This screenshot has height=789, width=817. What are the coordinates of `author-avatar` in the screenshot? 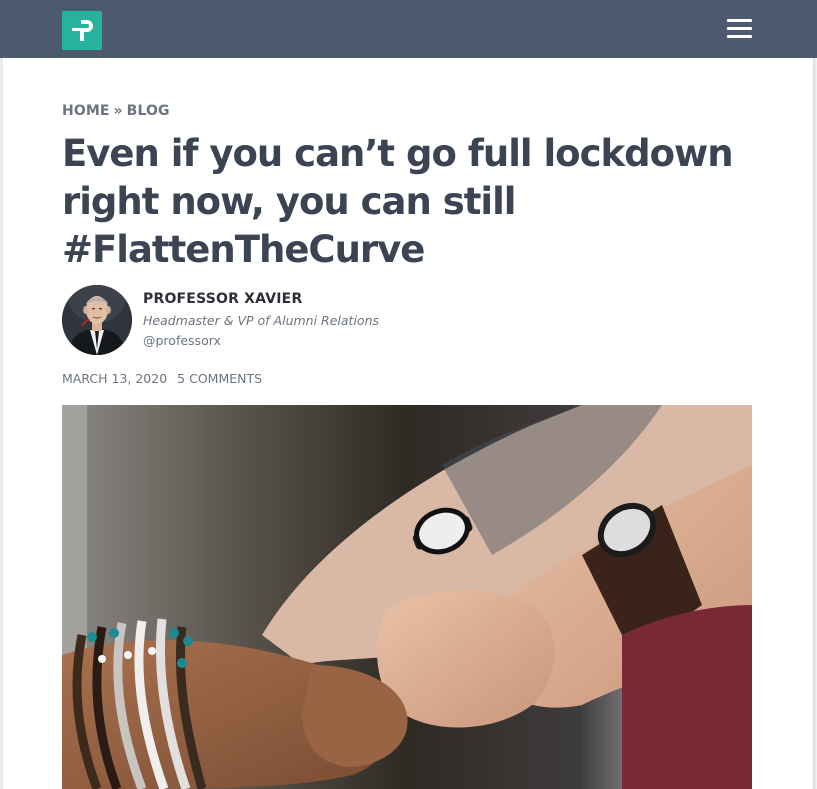 It's located at (97, 320).